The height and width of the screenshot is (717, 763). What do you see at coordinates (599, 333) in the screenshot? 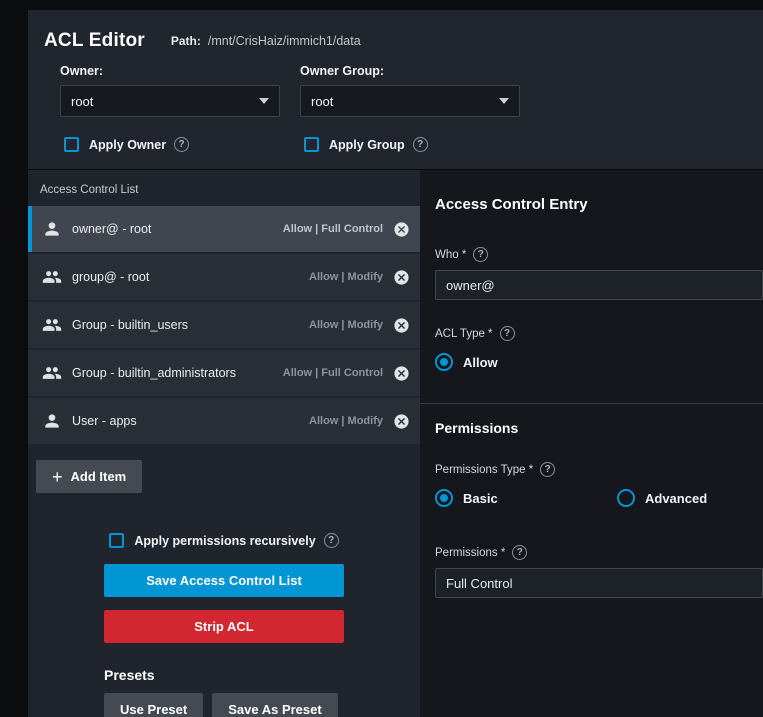
I see `acl-type-label-row: ACL Type * ?` at bounding box center [599, 333].